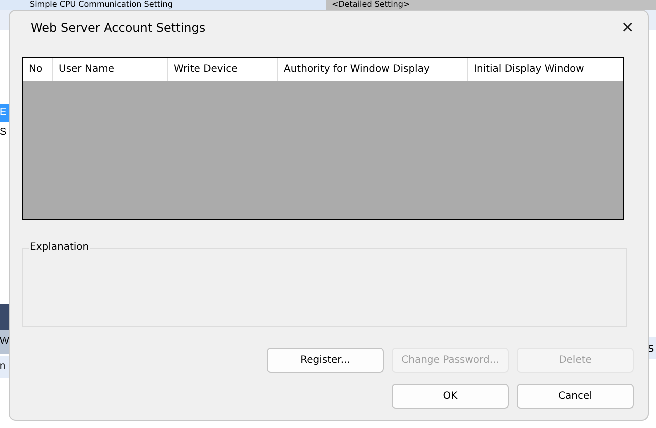 The width and height of the screenshot is (656, 428). I want to click on close-button: ×, so click(628, 28).